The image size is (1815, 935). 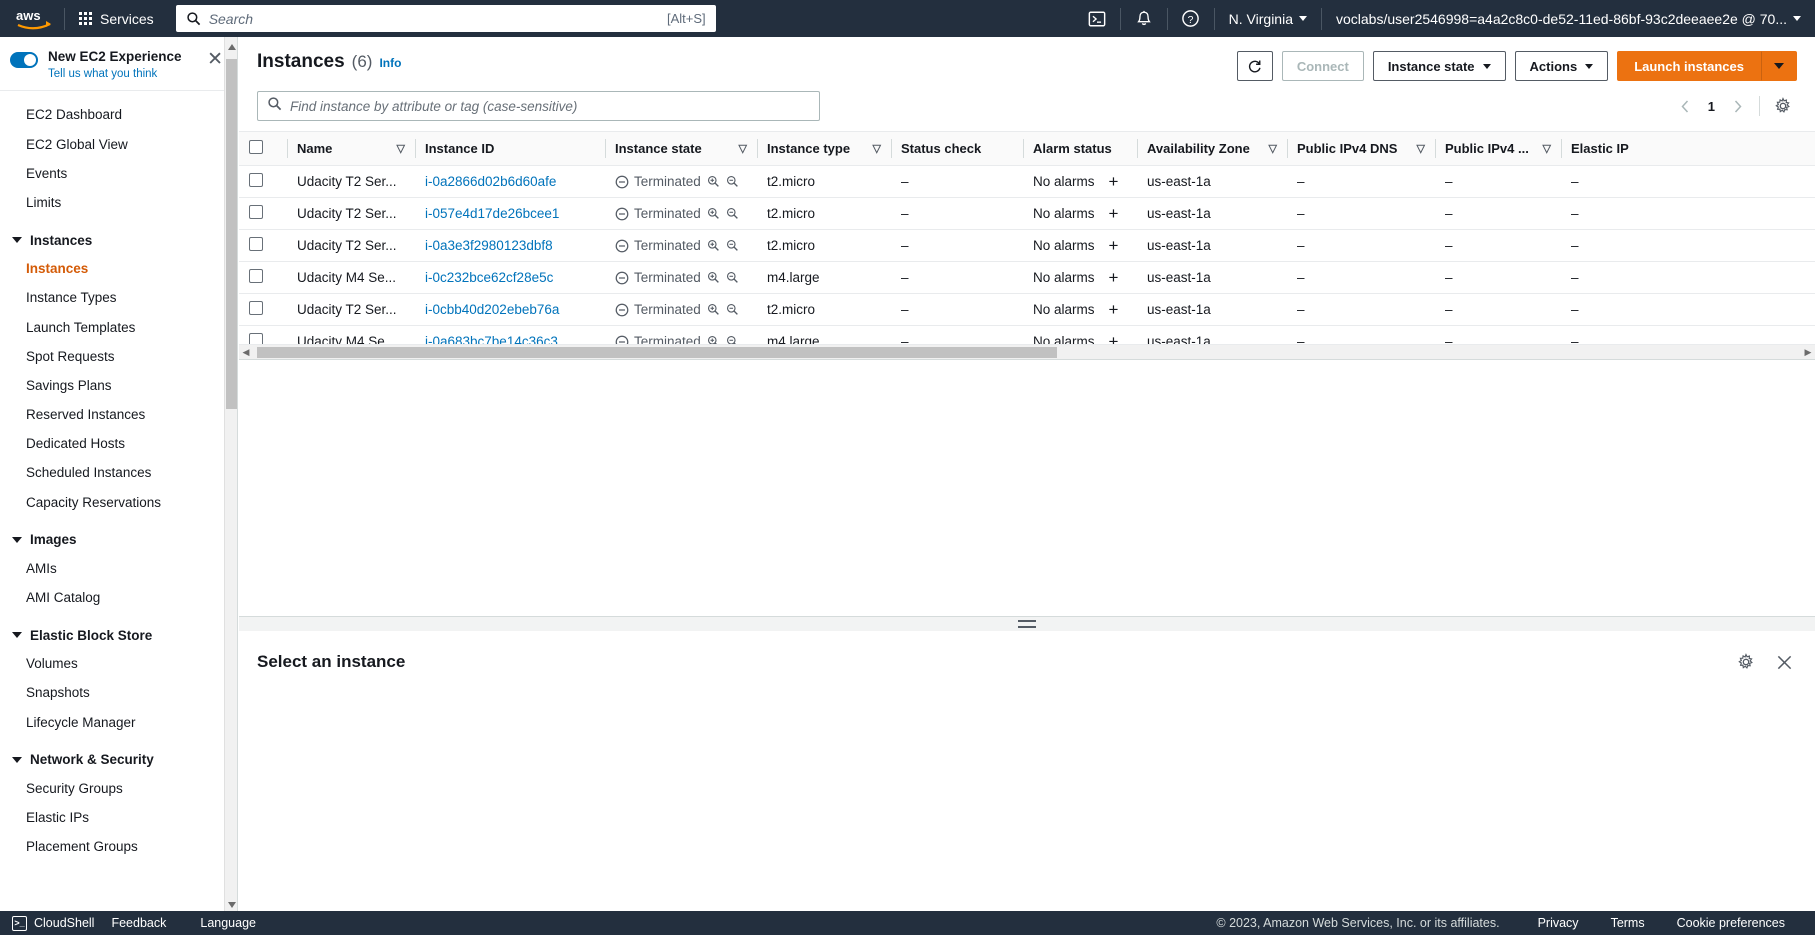 I want to click on select-all-checkbox, so click(x=256, y=147).